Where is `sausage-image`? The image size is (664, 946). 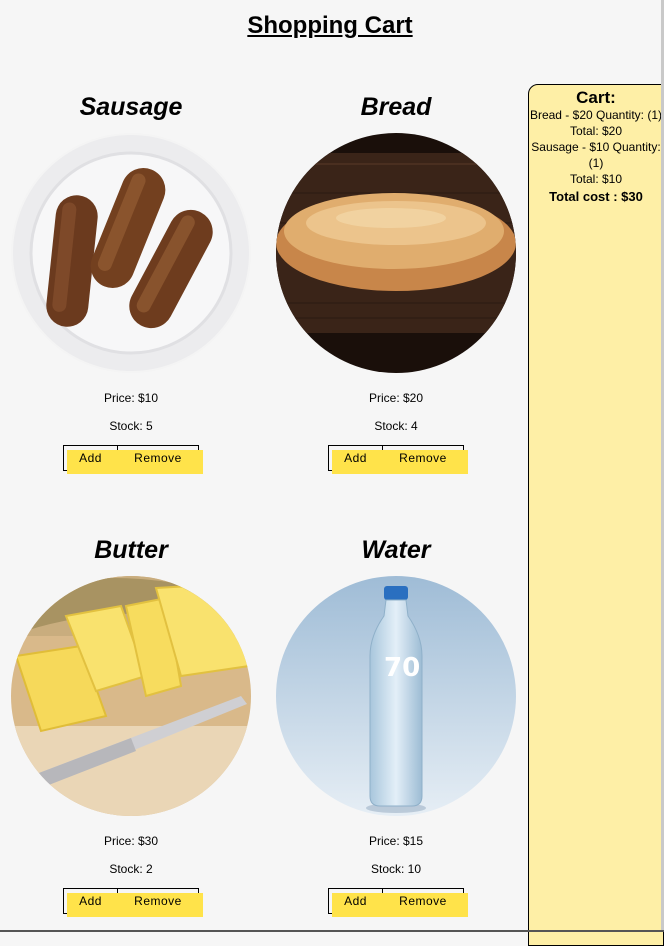 sausage-image is located at coordinates (131, 253).